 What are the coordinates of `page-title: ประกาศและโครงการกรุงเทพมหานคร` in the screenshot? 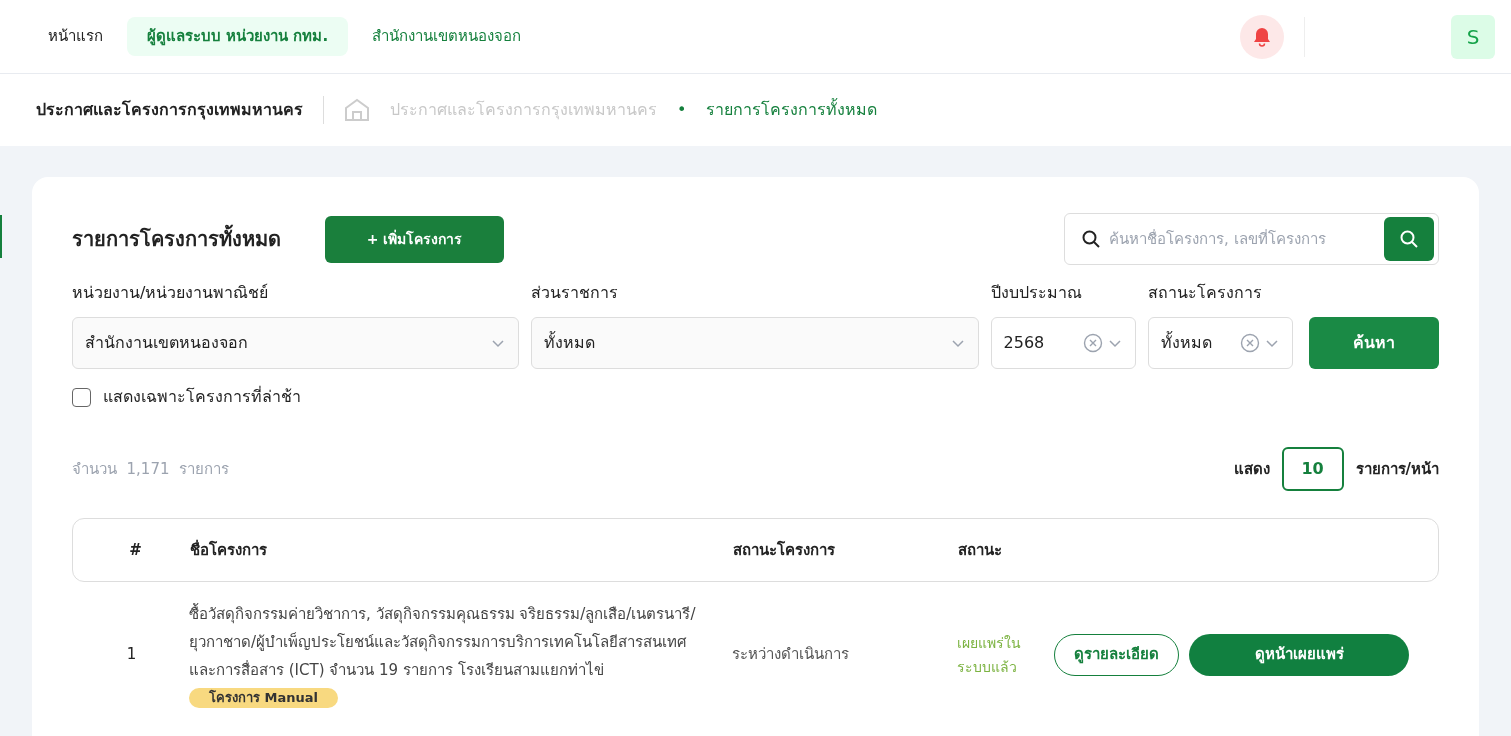 It's located at (169, 110).